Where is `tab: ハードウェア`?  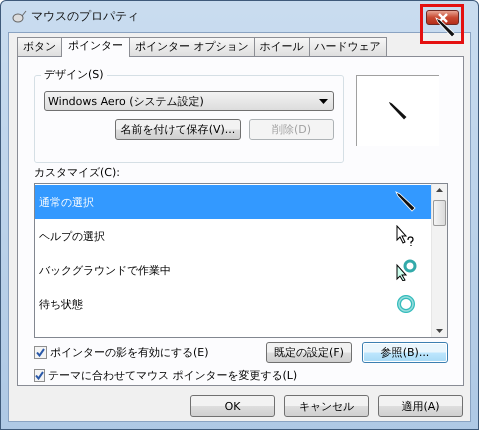
tab: ハードウェア is located at coordinates (347, 46).